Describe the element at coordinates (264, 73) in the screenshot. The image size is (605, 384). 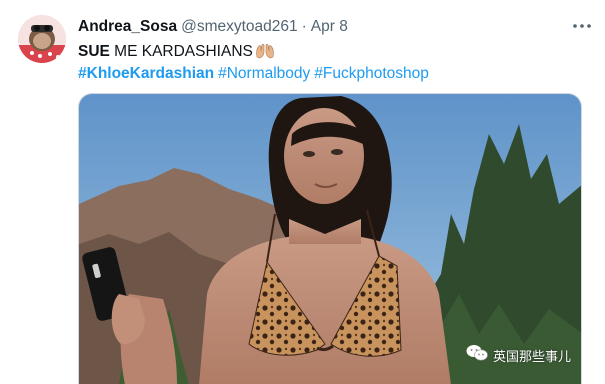
I see `hashtag-normalbody: #Normalbody` at that location.